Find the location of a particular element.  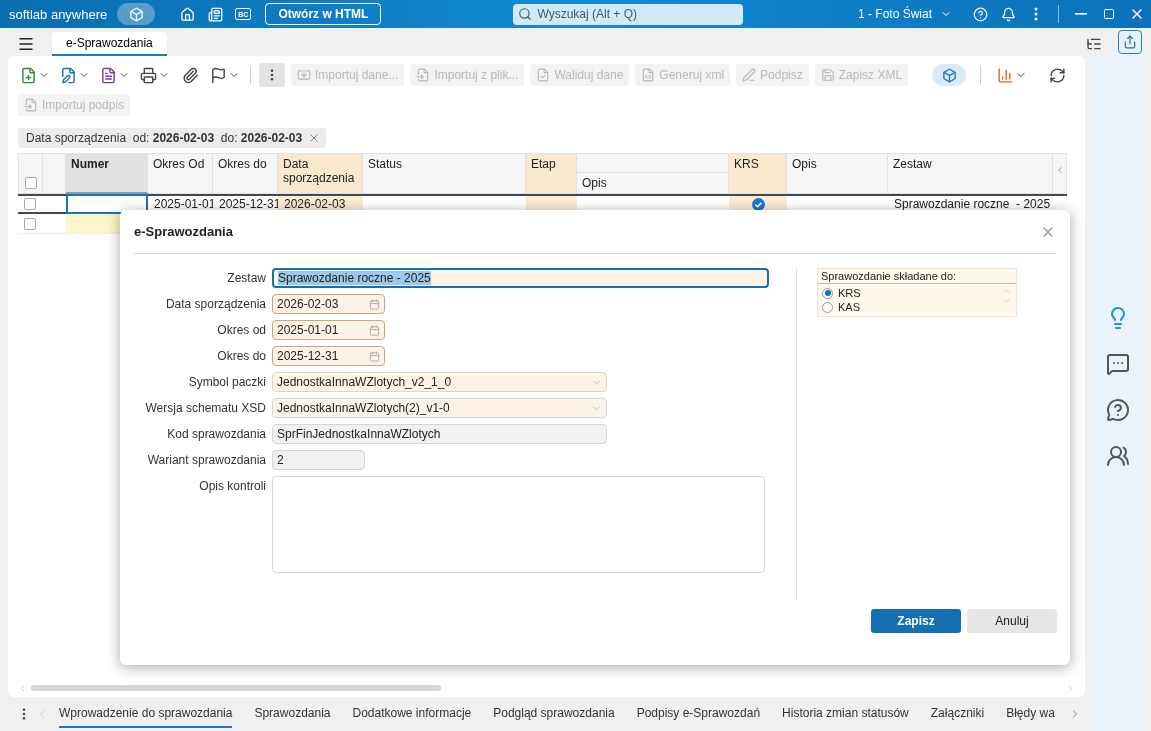

input-field: 2 is located at coordinates (318, 460).